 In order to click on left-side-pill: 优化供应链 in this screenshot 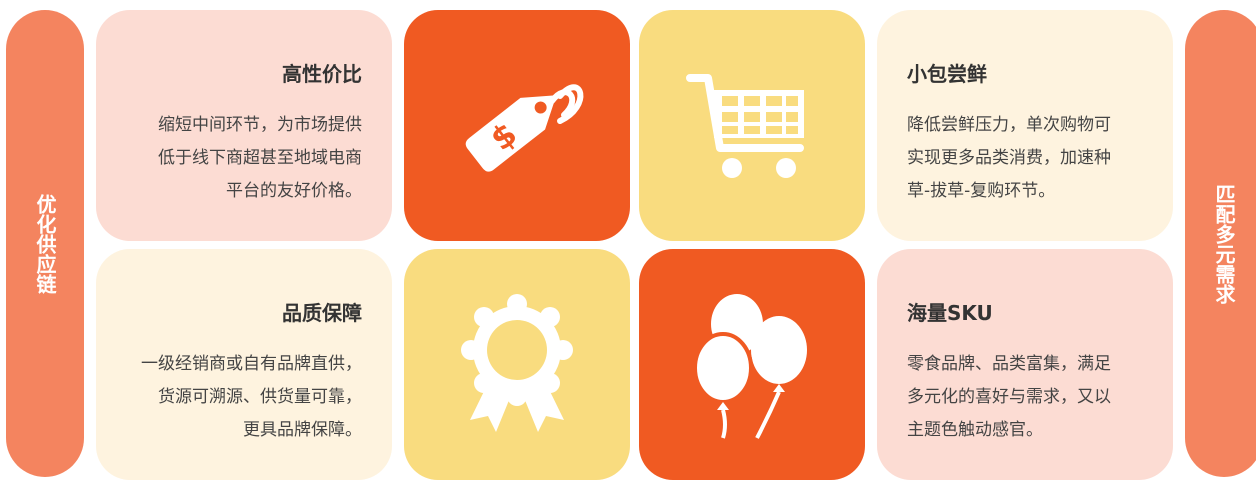, I will do `click(45, 243)`.